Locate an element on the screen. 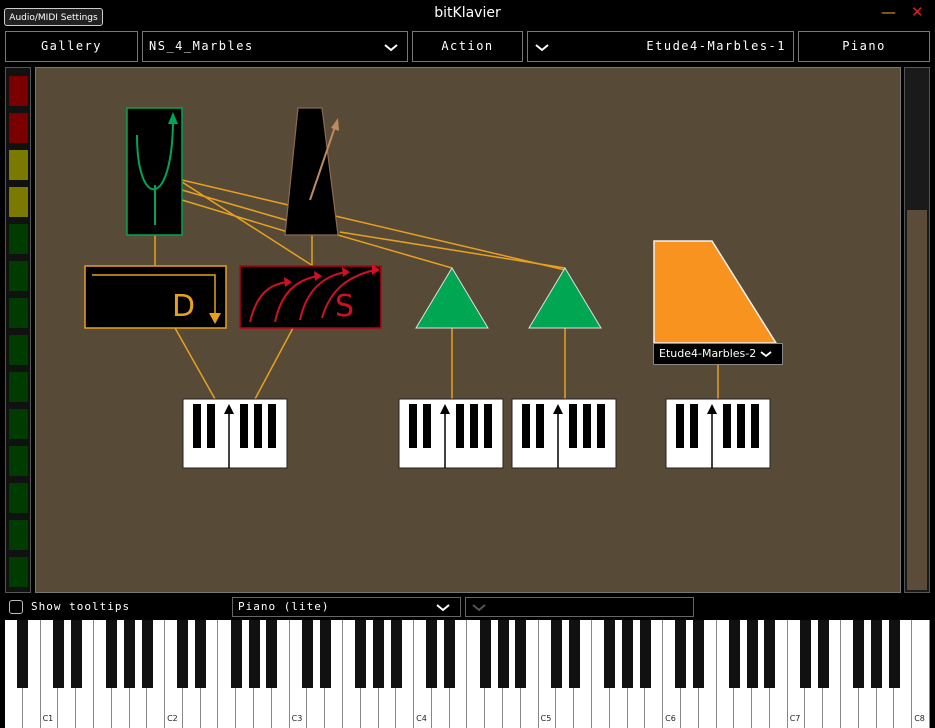 The image size is (935, 728). octave-label: C7 is located at coordinates (795, 718).